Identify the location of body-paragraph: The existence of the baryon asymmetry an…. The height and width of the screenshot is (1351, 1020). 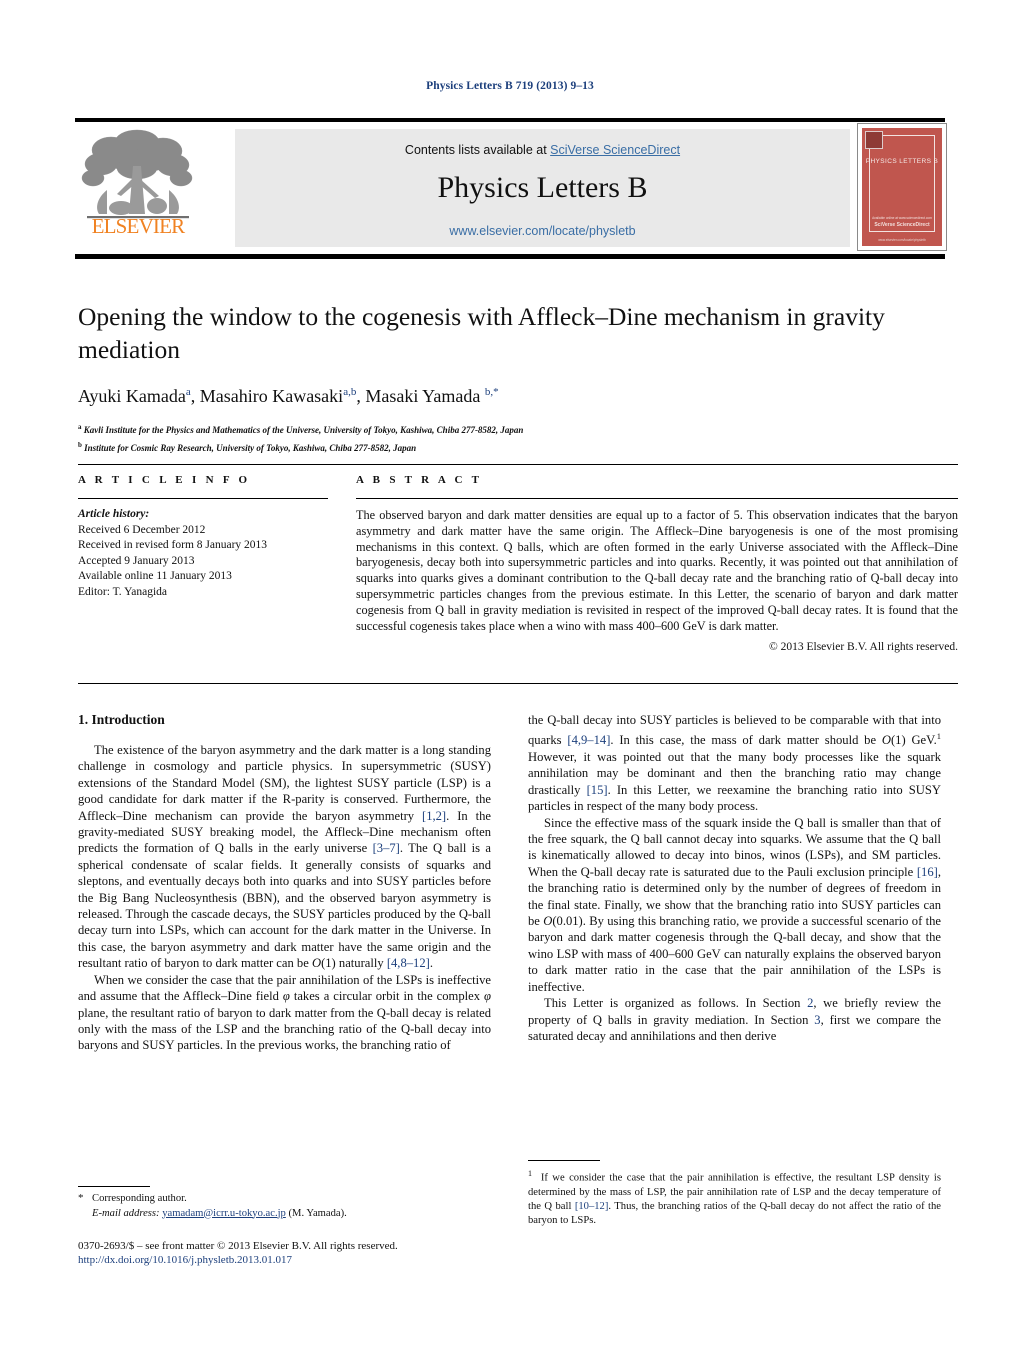
(284, 857).